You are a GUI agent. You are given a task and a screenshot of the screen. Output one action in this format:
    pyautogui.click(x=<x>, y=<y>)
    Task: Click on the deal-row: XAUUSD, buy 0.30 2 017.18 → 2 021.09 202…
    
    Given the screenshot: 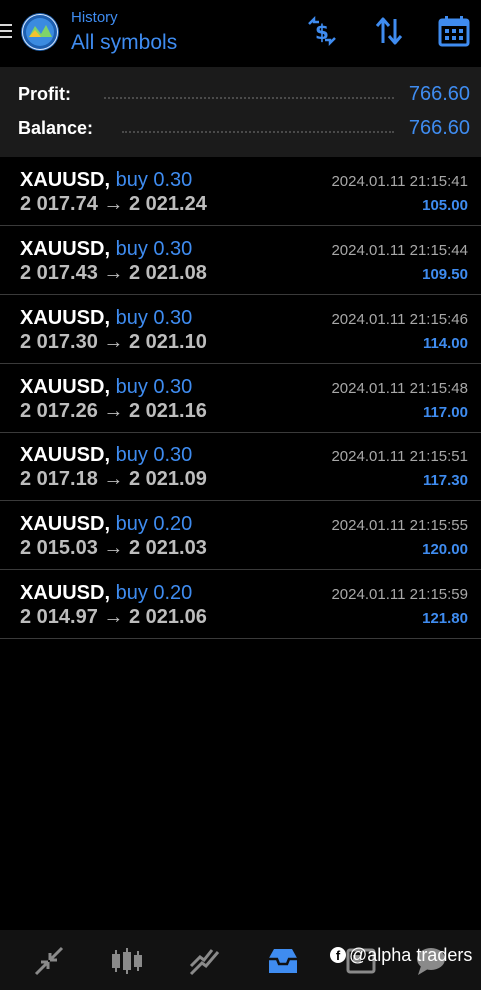 What is the action you would take?
    pyautogui.click(x=240, y=467)
    